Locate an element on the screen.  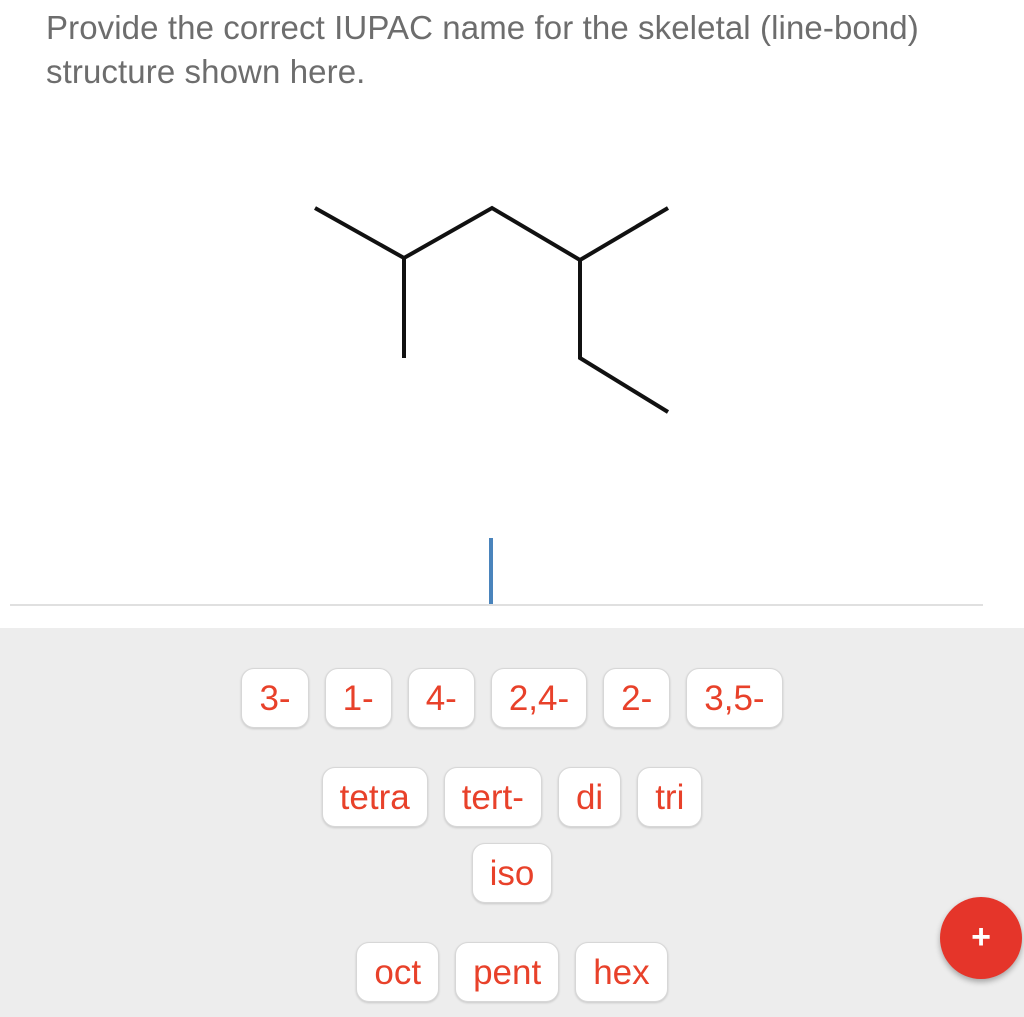
tile-row-multipliers: tetra tert-di tri is located at coordinates (512, 797).